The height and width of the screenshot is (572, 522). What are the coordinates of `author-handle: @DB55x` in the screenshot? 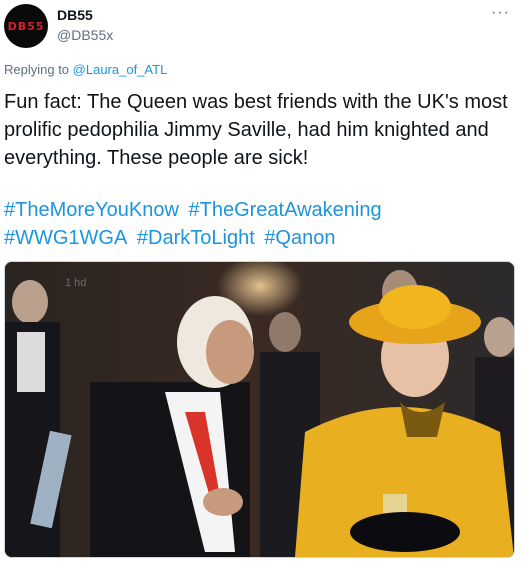 It's located at (85, 35).